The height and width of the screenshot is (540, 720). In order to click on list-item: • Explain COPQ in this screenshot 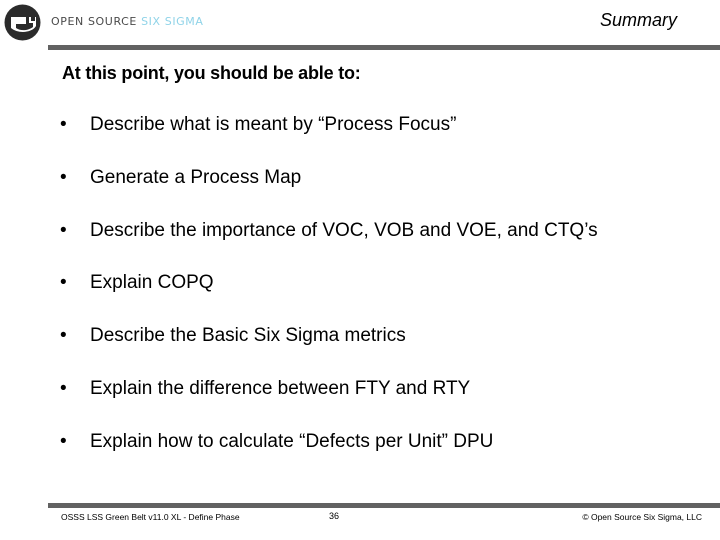, I will do `click(329, 298)`.